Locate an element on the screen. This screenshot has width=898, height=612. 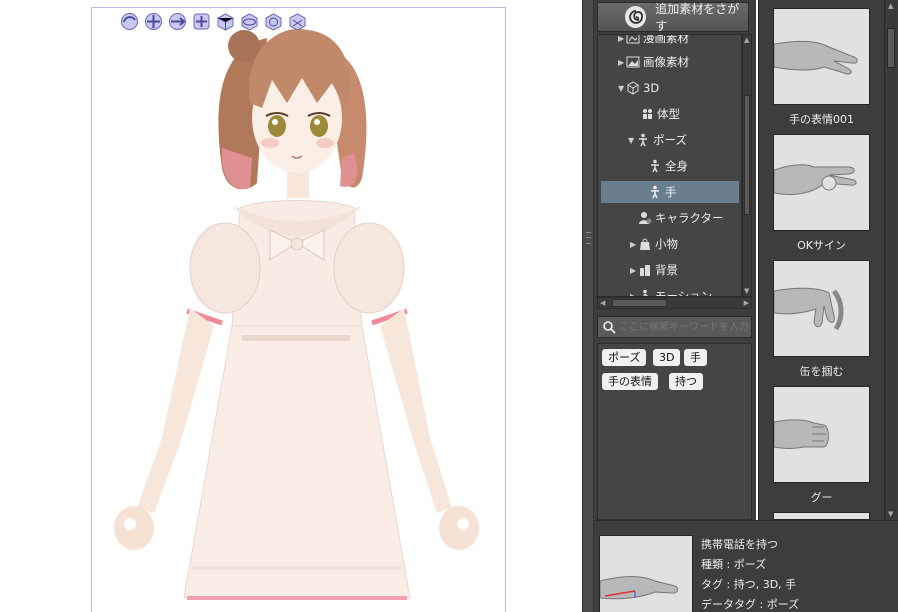
material-item: グー is located at coordinates (821, 445).